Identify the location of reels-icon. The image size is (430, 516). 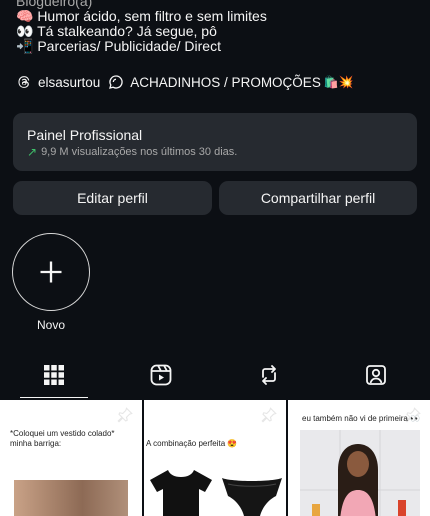
(161, 375).